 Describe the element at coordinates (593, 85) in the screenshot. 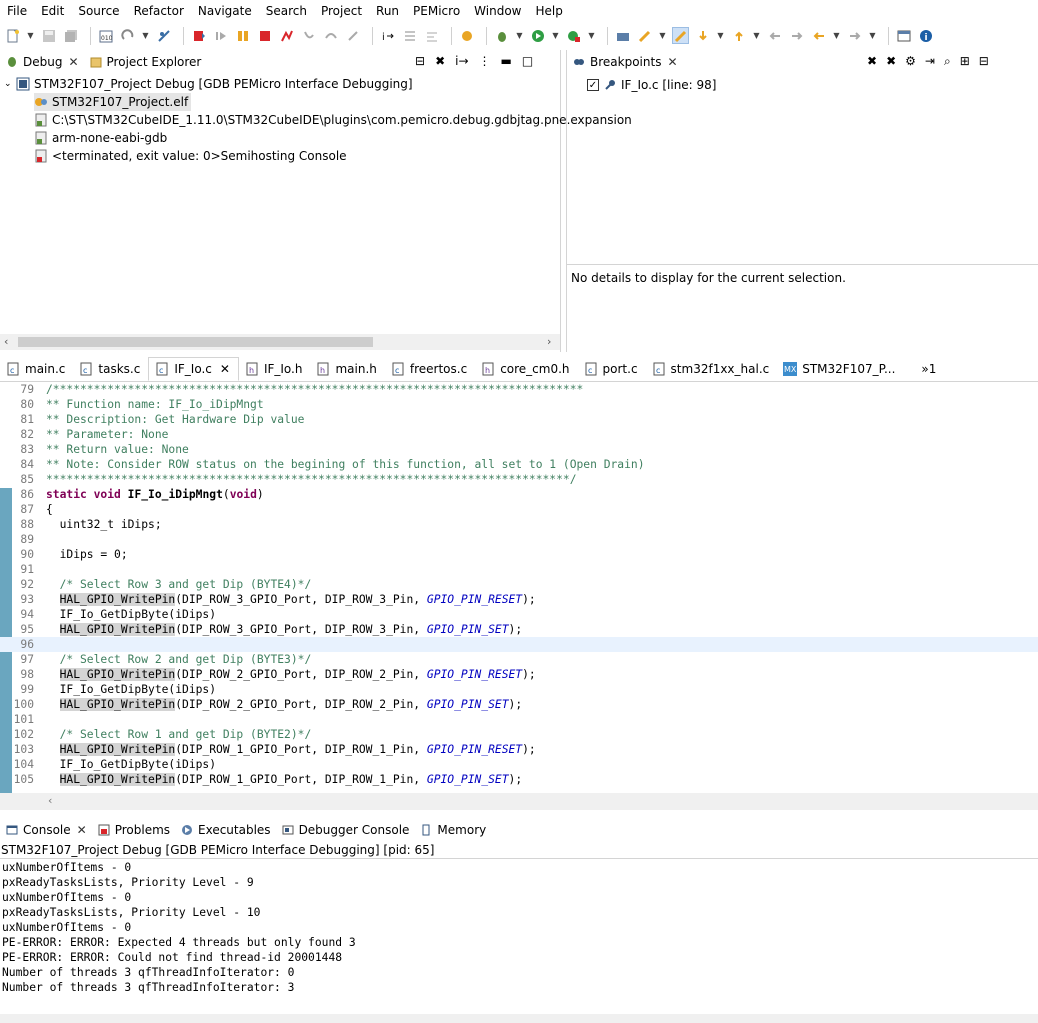

I see `checkbox-checked: ✓` at that location.